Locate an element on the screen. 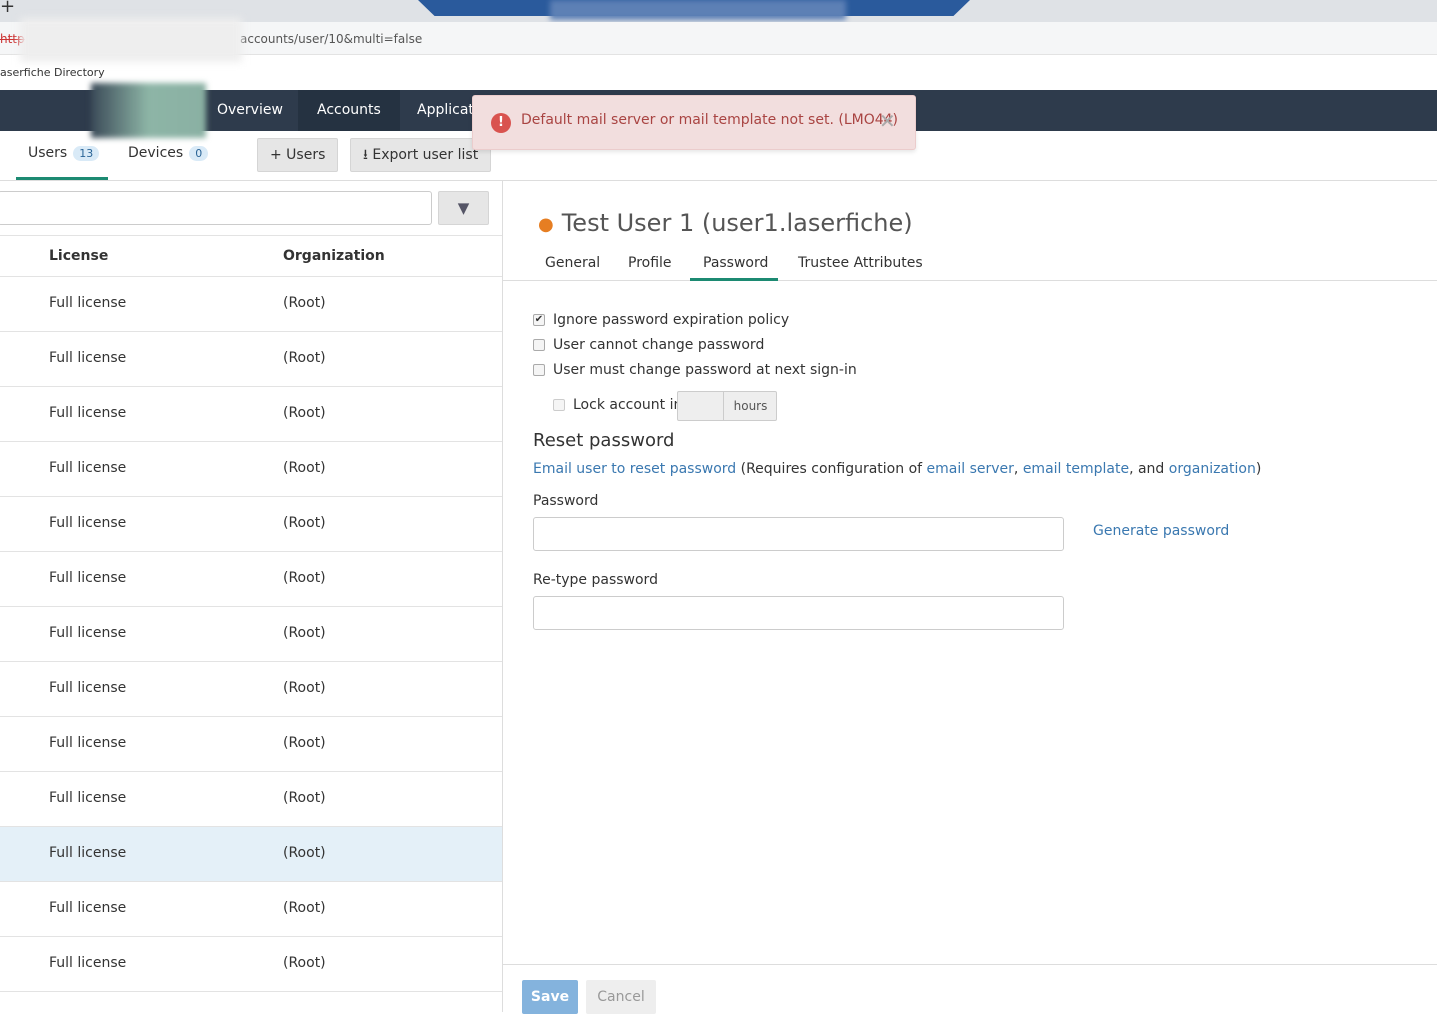 The width and height of the screenshot is (1437, 1014). filter-icon: ▼ is located at coordinates (463, 208).